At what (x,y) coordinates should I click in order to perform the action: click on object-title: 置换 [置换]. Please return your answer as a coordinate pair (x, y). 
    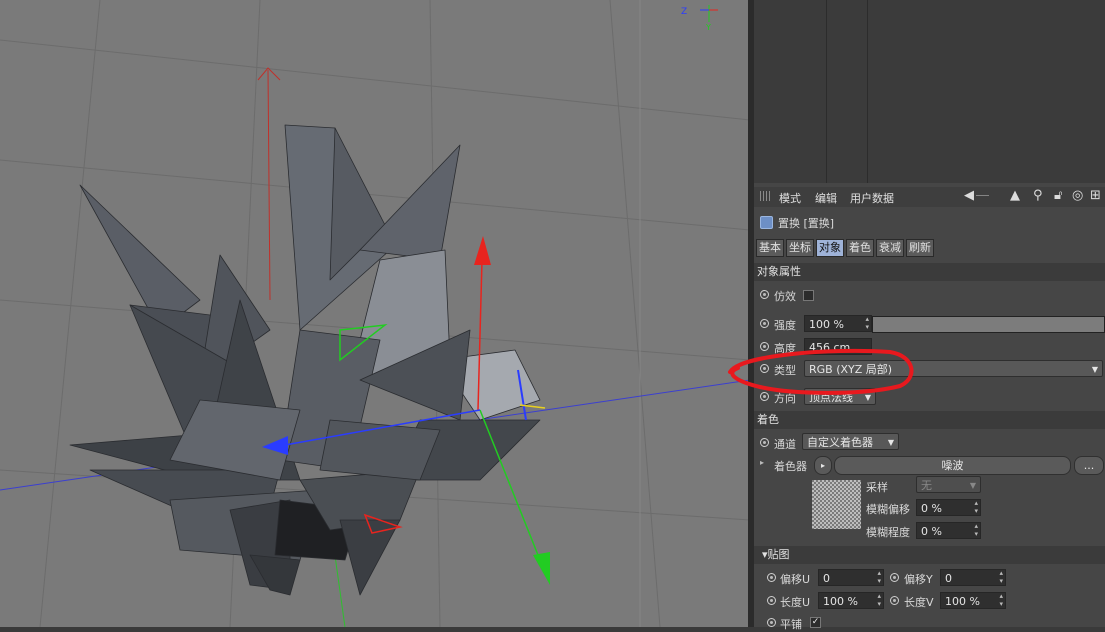
    Looking at the image, I should click on (806, 223).